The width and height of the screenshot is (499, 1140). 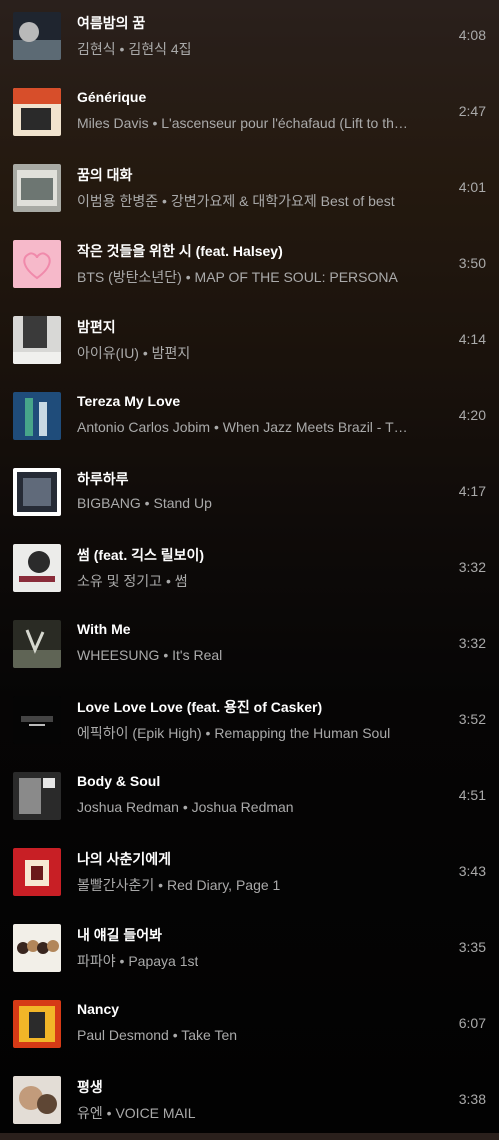 What do you see at coordinates (104, 629) in the screenshot?
I see `track-title: With Me` at bounding box center [104, 629].